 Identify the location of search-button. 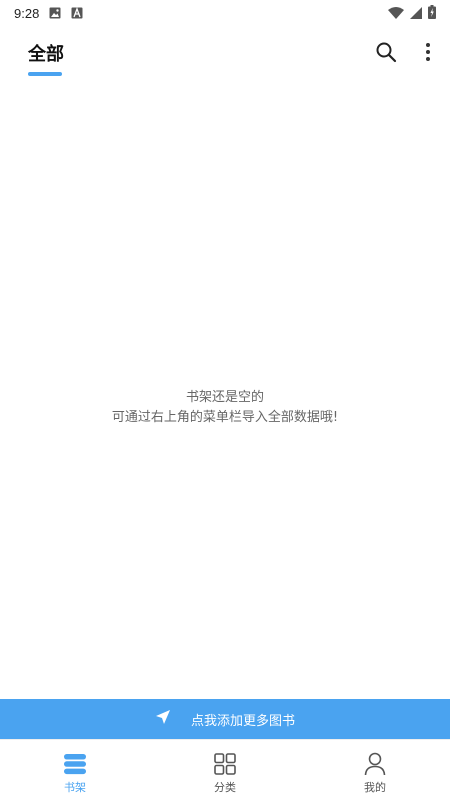
(386, 52).